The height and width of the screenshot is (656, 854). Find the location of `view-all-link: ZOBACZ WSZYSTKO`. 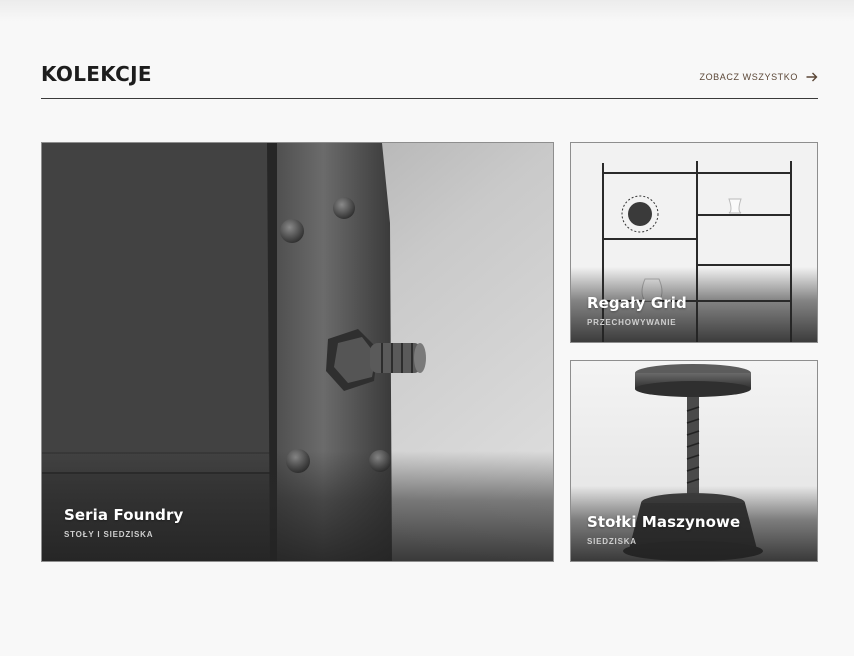

view-all-link: ZOBACZ WSZYSTKO is located at coordinates (758, 77).